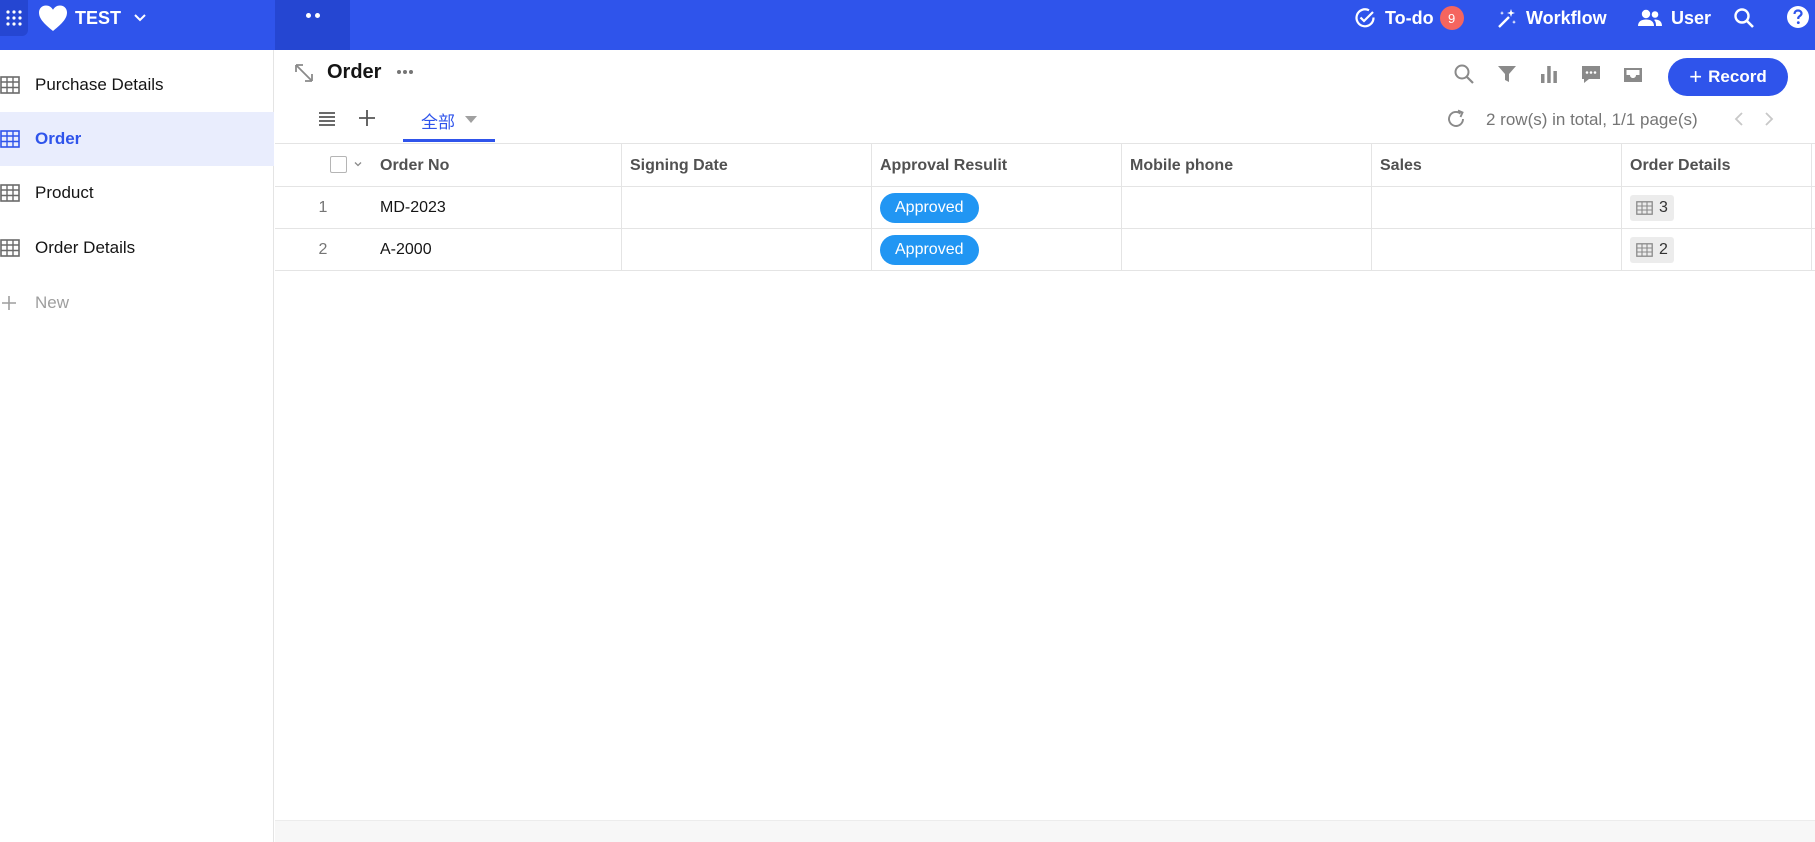 The image size is (1815, 842). Describe the element at coordinates (1663, 249) in the screenshot. I see `related-count-value: 2` at that location.